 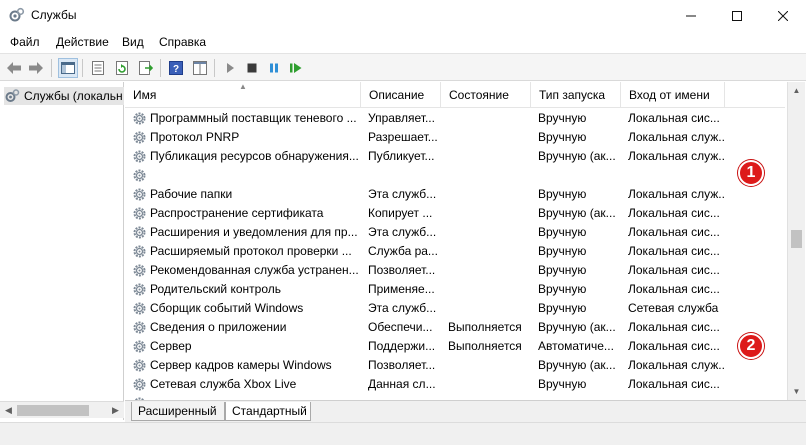 What do you see at coordinates (230, 68) in the screenshot?
I see `start-service-button` at bounding box center [230, 68].